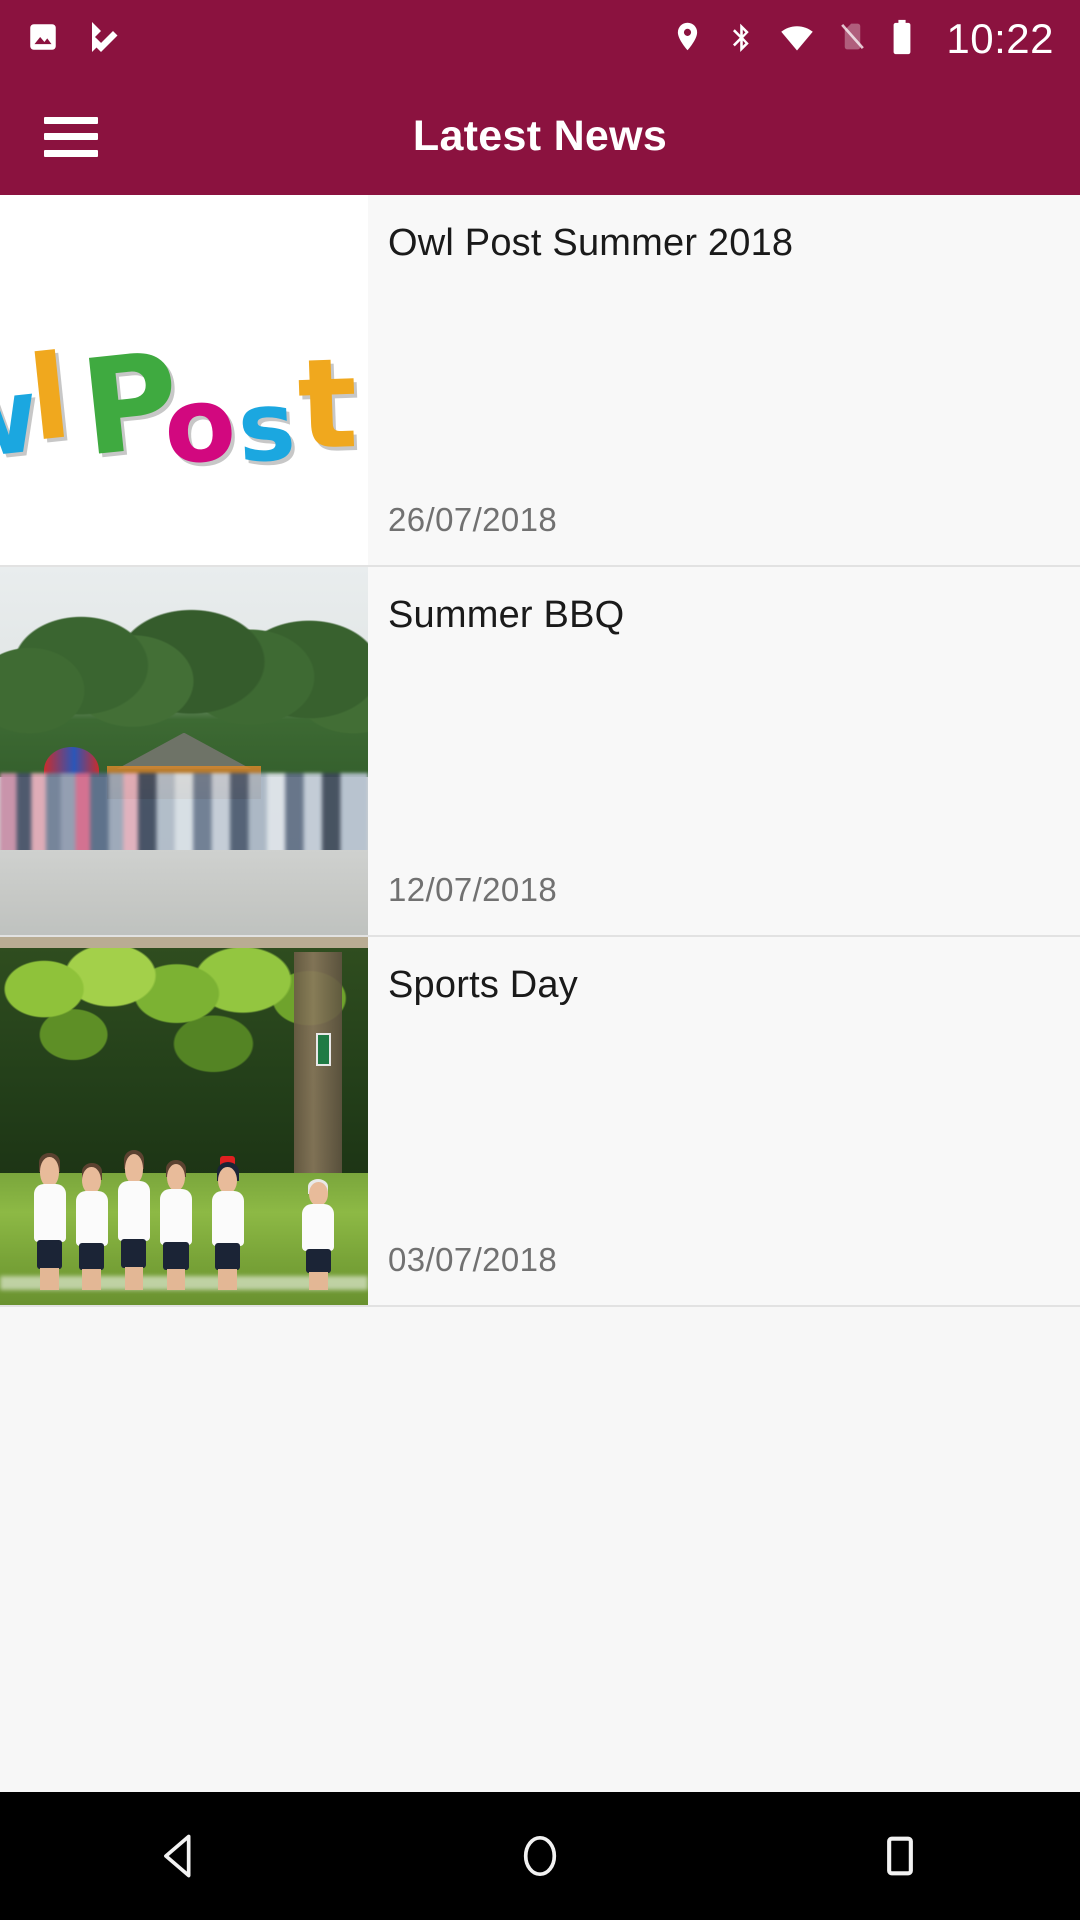 This screenshot has width=1080, height=1920. Describe the element at coordinates (506, 615) in the screenshot. I see `news-item-title: Summer BBQ` at that location.